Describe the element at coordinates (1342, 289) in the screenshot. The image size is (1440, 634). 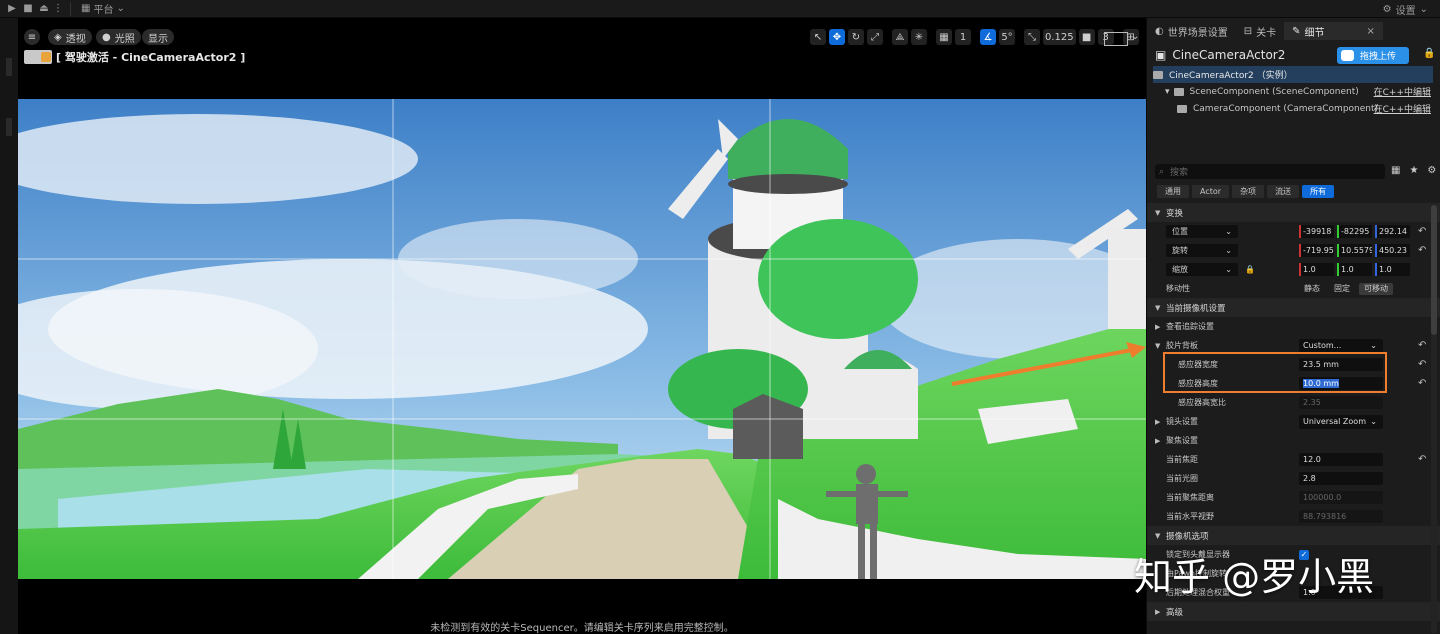
I see `mobility-stationary: 固定` at that location.